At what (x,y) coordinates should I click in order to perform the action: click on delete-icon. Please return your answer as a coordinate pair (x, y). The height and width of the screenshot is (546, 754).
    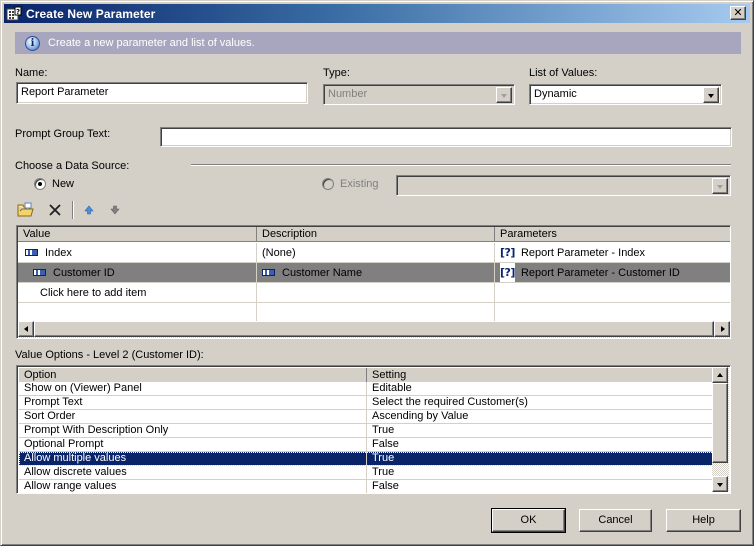
    Looking at the image, I should click on (55, 210).